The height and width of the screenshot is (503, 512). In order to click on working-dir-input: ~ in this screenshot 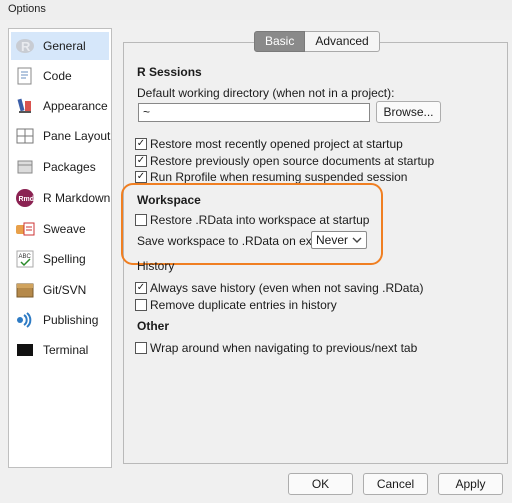, I will do `click(254, 112)`.